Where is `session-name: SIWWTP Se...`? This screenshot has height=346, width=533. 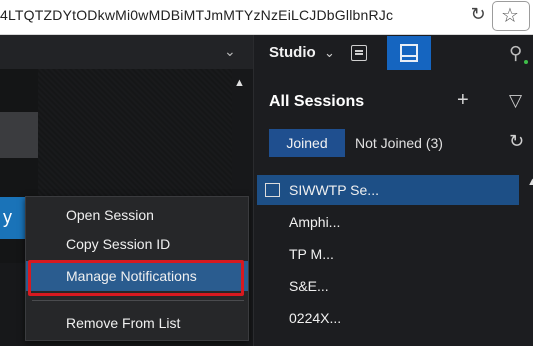 session-name: SIWWTP Se... is located at coordinates (334, 190).